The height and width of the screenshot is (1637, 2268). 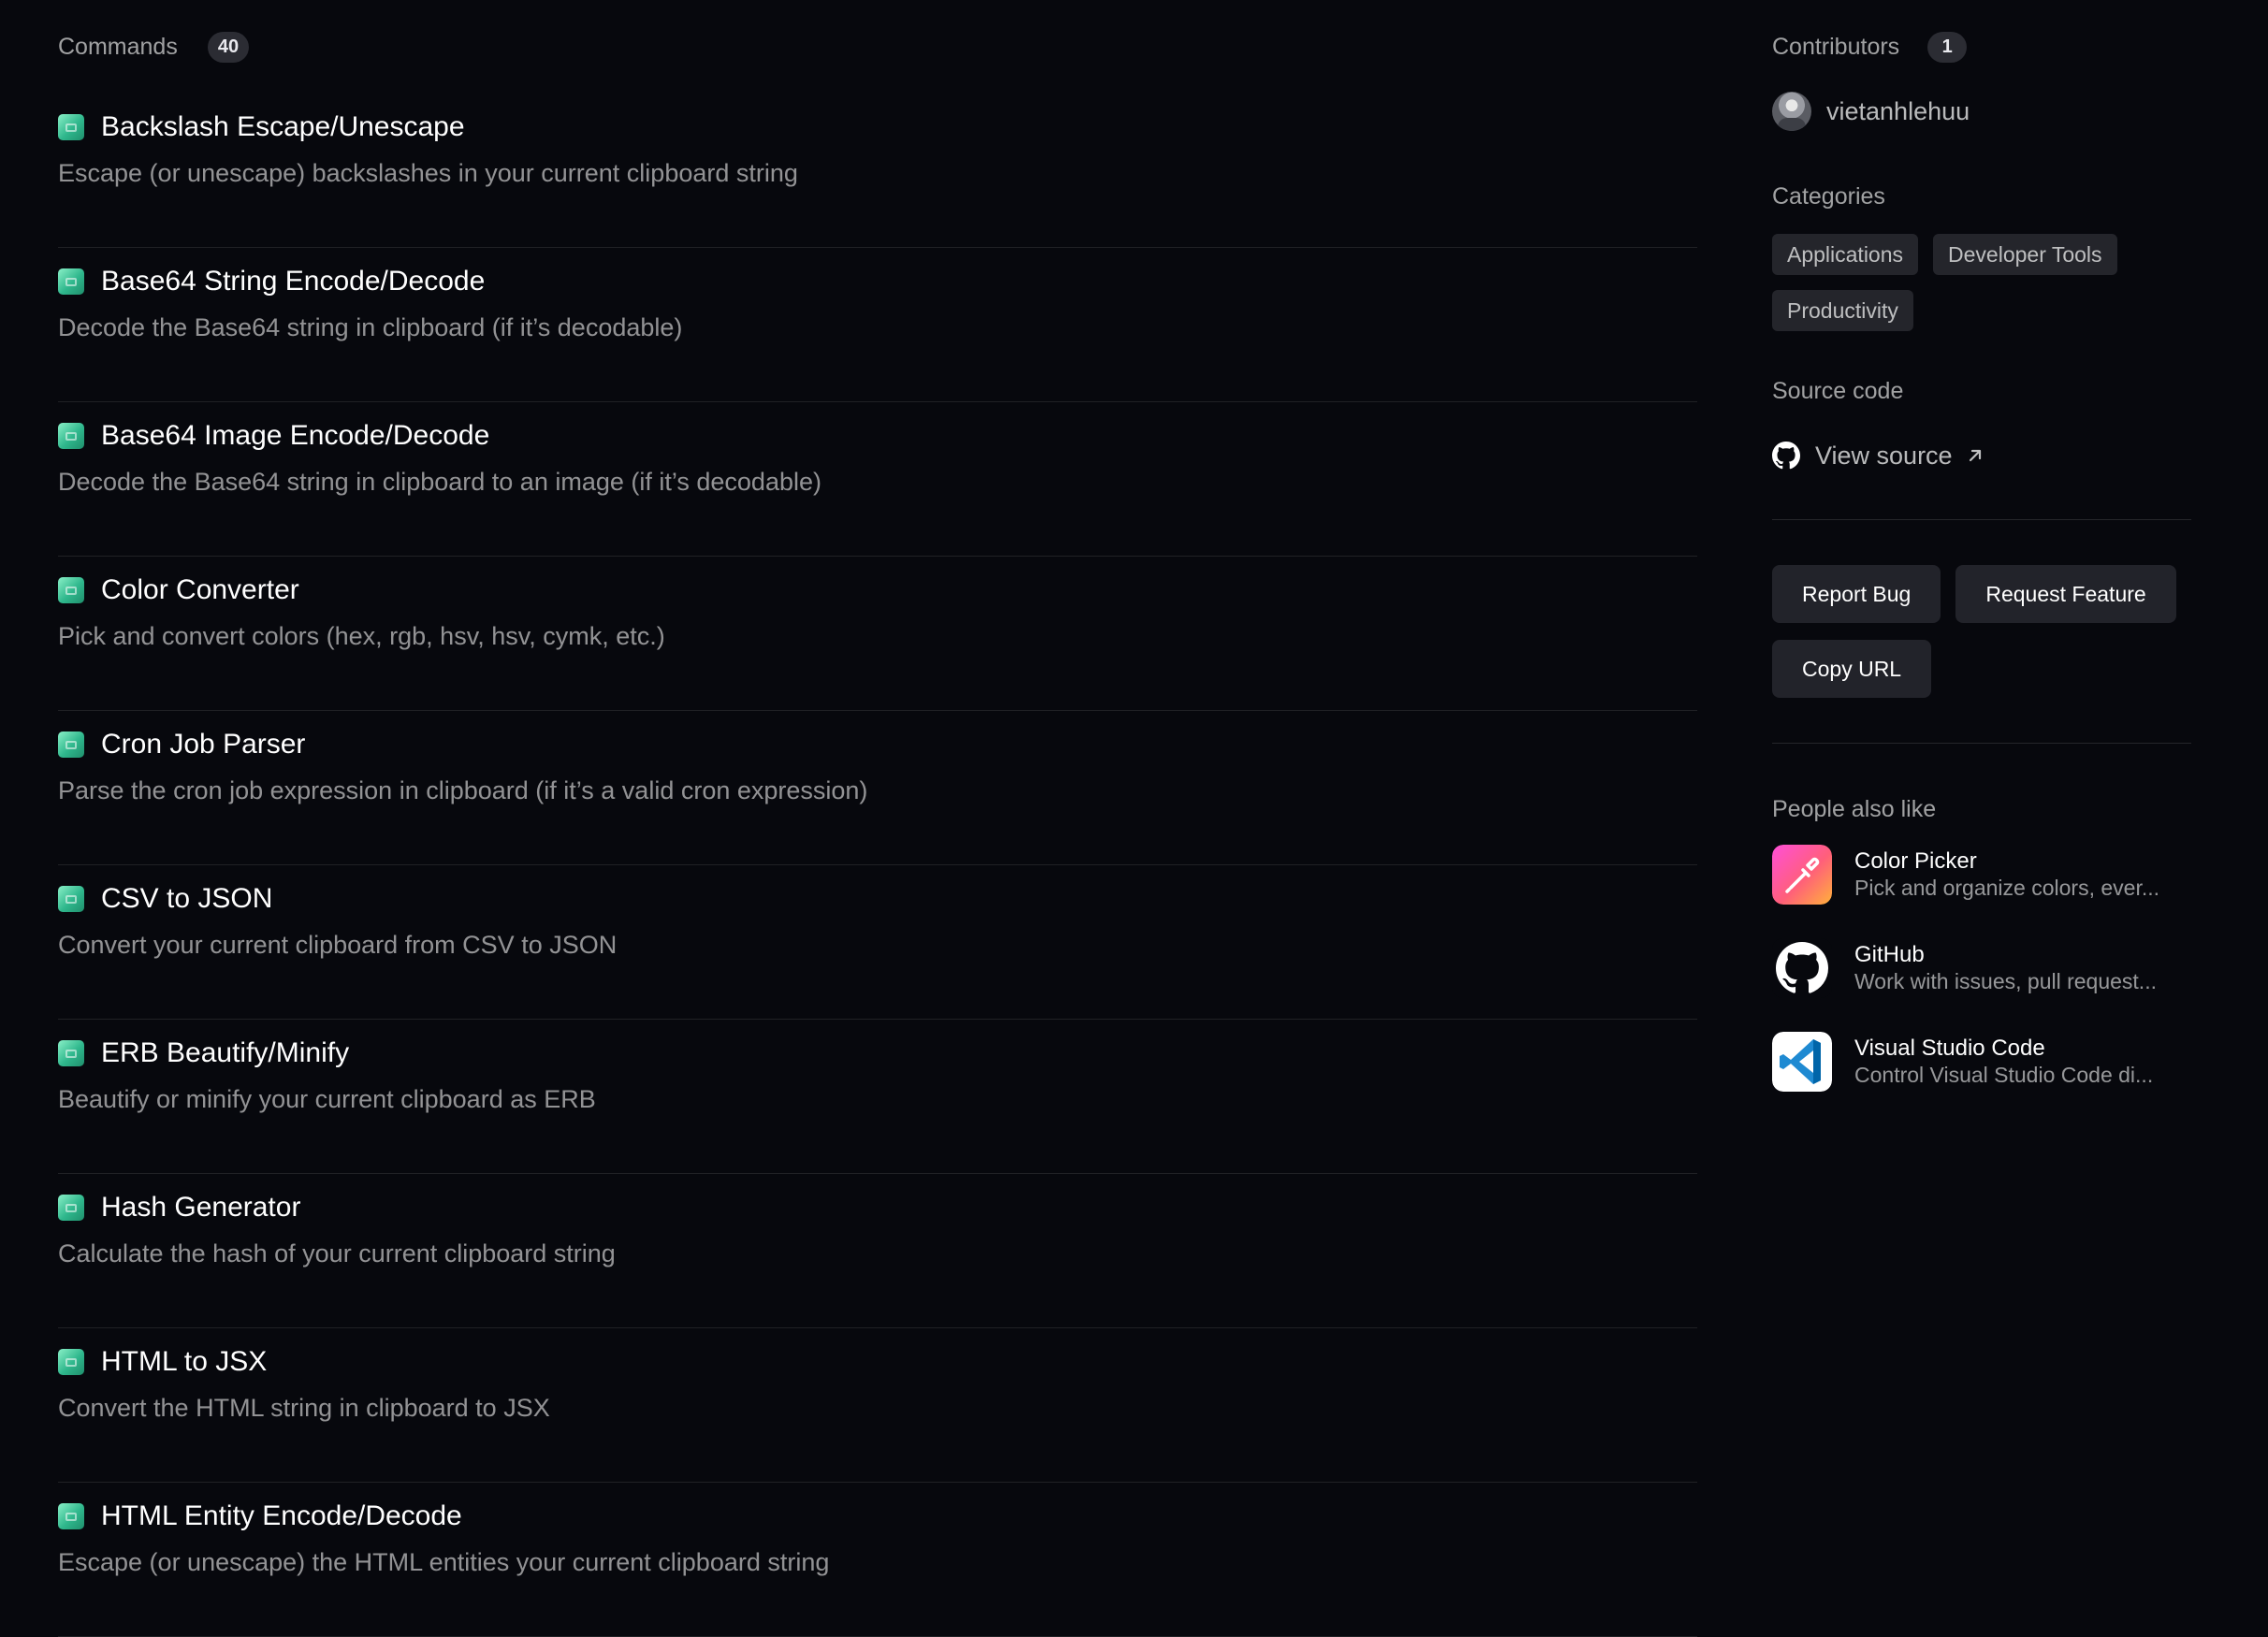 I want to click on action-buttons: Report Bug Request Feature Copy URL, so click(x=1982, y=631).